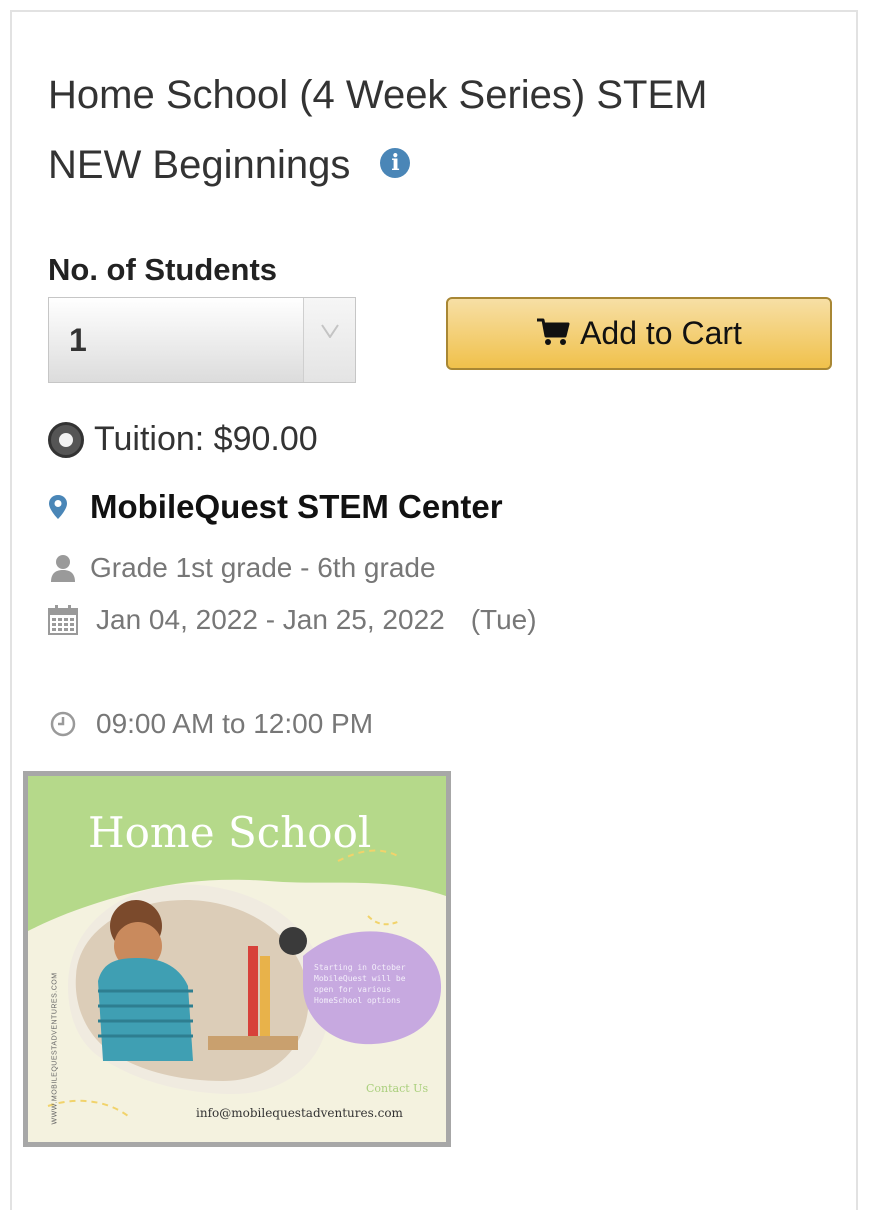 This screenshot has width=885, height=1210. I want to click on students-label: No. of Students, so click(163, 269).